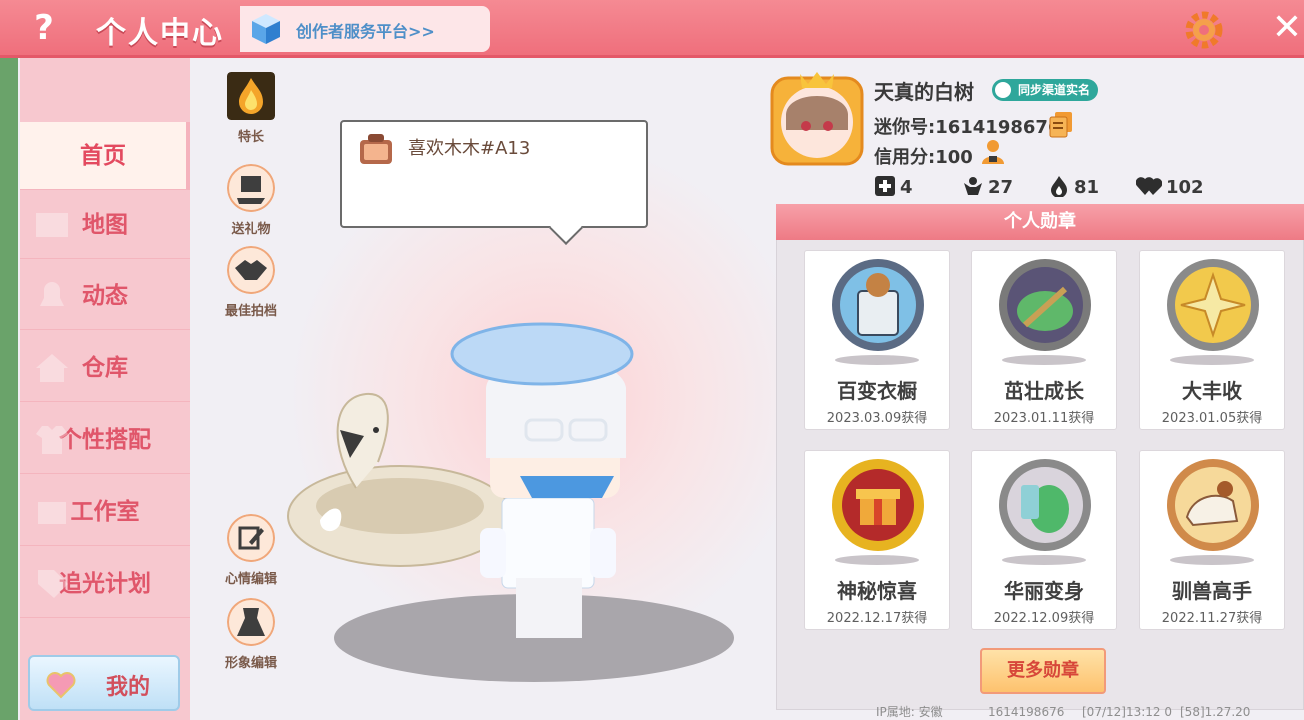 This screenshot has width=1304, height=720. What do you see at coordinates (1185, 187) in the screenshot?
I see `likes-count: 102` at bounding box center [1185, 187].